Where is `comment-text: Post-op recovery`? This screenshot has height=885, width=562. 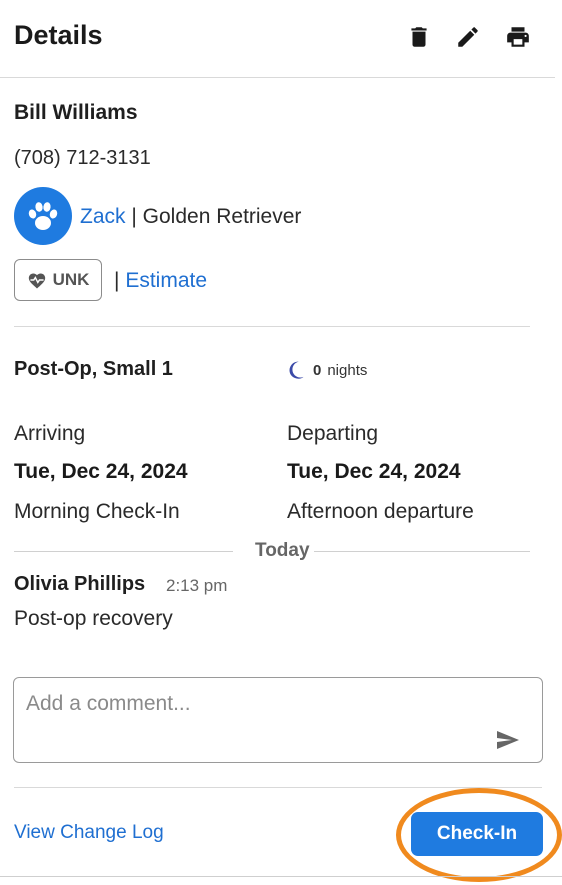
comment-text: Post-op recovery is located at coordinates (93, 618).